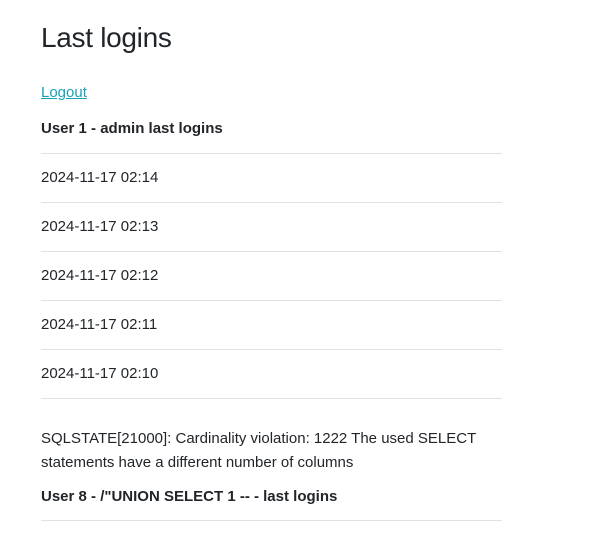  What do you see at coordinates (64, 93) in the screenshot?
I see `logout-link: Logout` at bounding box center [64, 93].